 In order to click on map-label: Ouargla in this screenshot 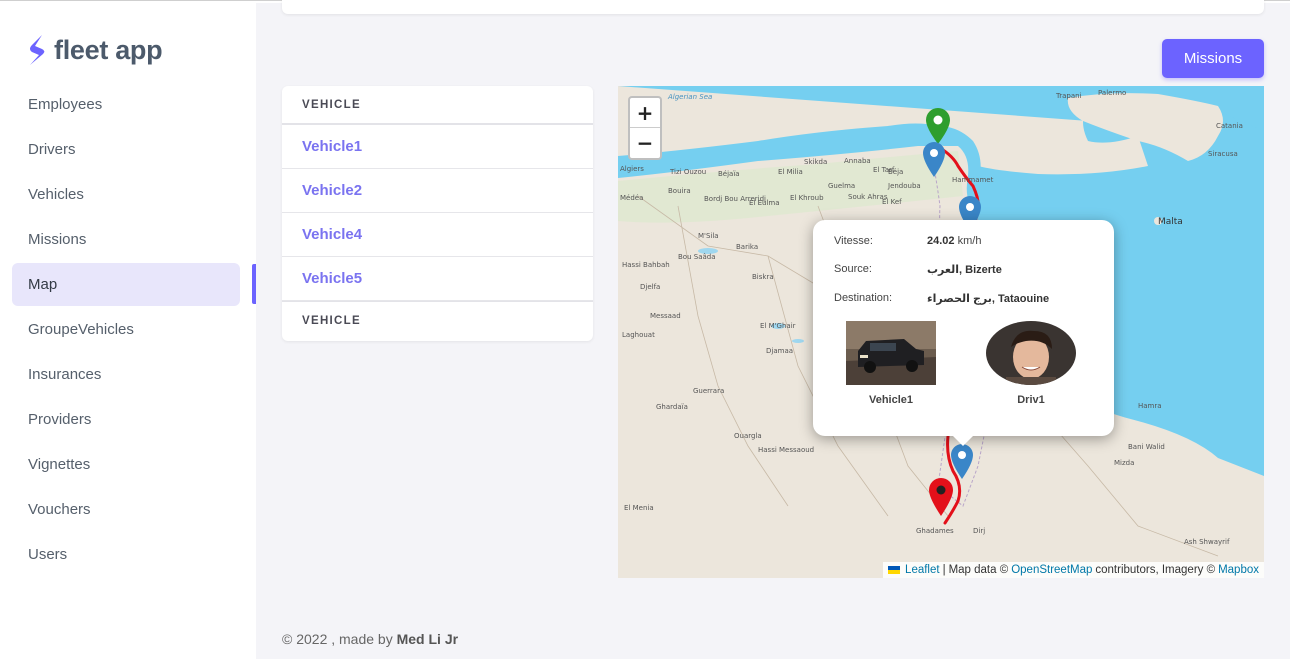, I will do `click(748, 436)`.